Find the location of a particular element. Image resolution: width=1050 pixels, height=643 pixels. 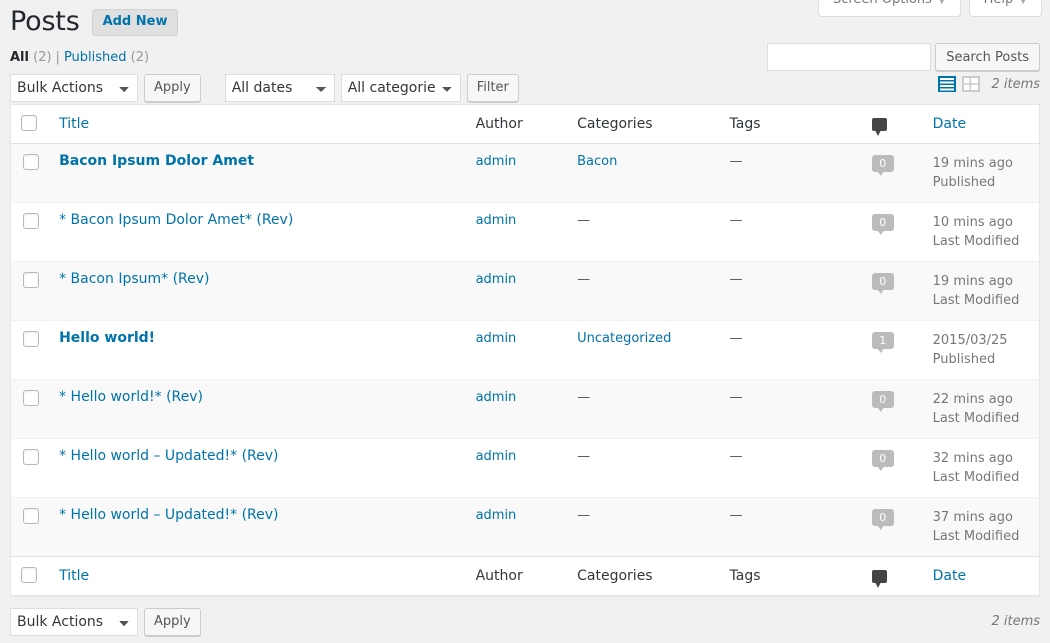

category-link: Uncategorized is located at coordinates (624, 338).